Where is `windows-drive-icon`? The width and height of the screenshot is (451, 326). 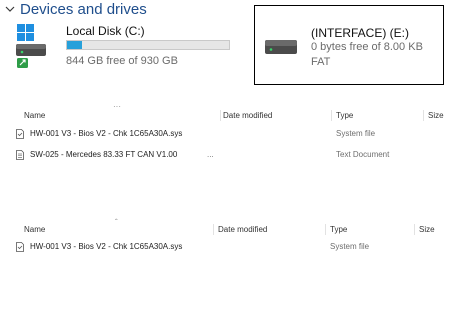
windows-drive-icon is located at coordinates (31, 46).